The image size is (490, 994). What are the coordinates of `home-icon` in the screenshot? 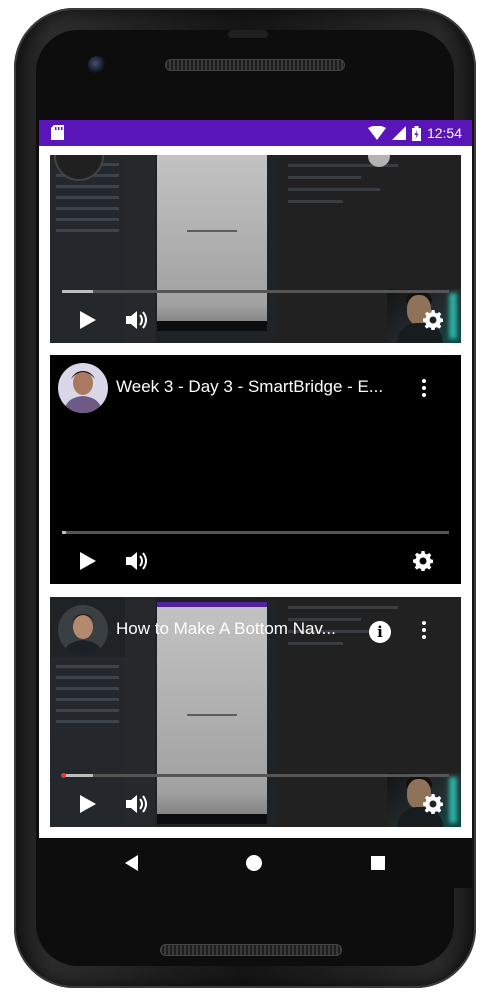 It's located at (254, 863).